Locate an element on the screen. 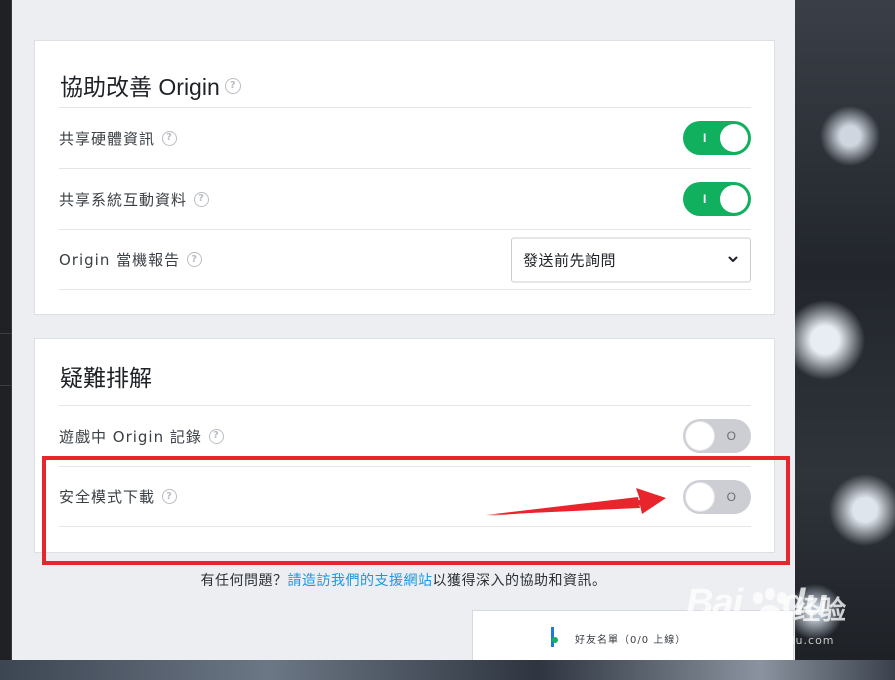 This screenshot has height=680, width=895. share-interaction-row: 共享系統互動資料 ? I is located at coordinates (405, 198).